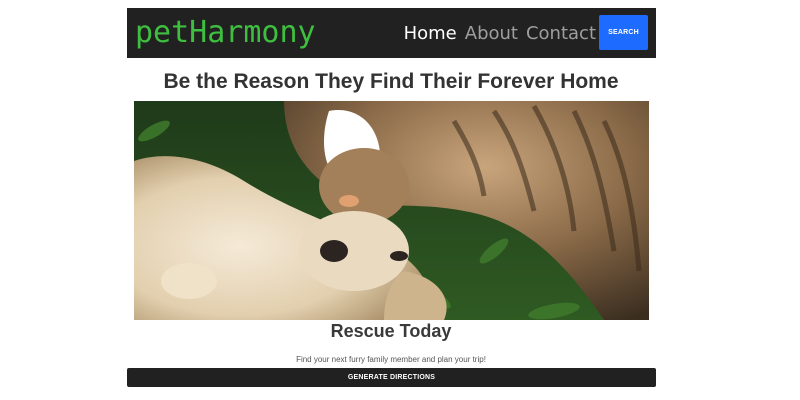 Image resolution: width=800 pixels, height=400 pixels. I want to click on generate-directions-button: GENERATE DIRECTIONS, so click(391, 377).